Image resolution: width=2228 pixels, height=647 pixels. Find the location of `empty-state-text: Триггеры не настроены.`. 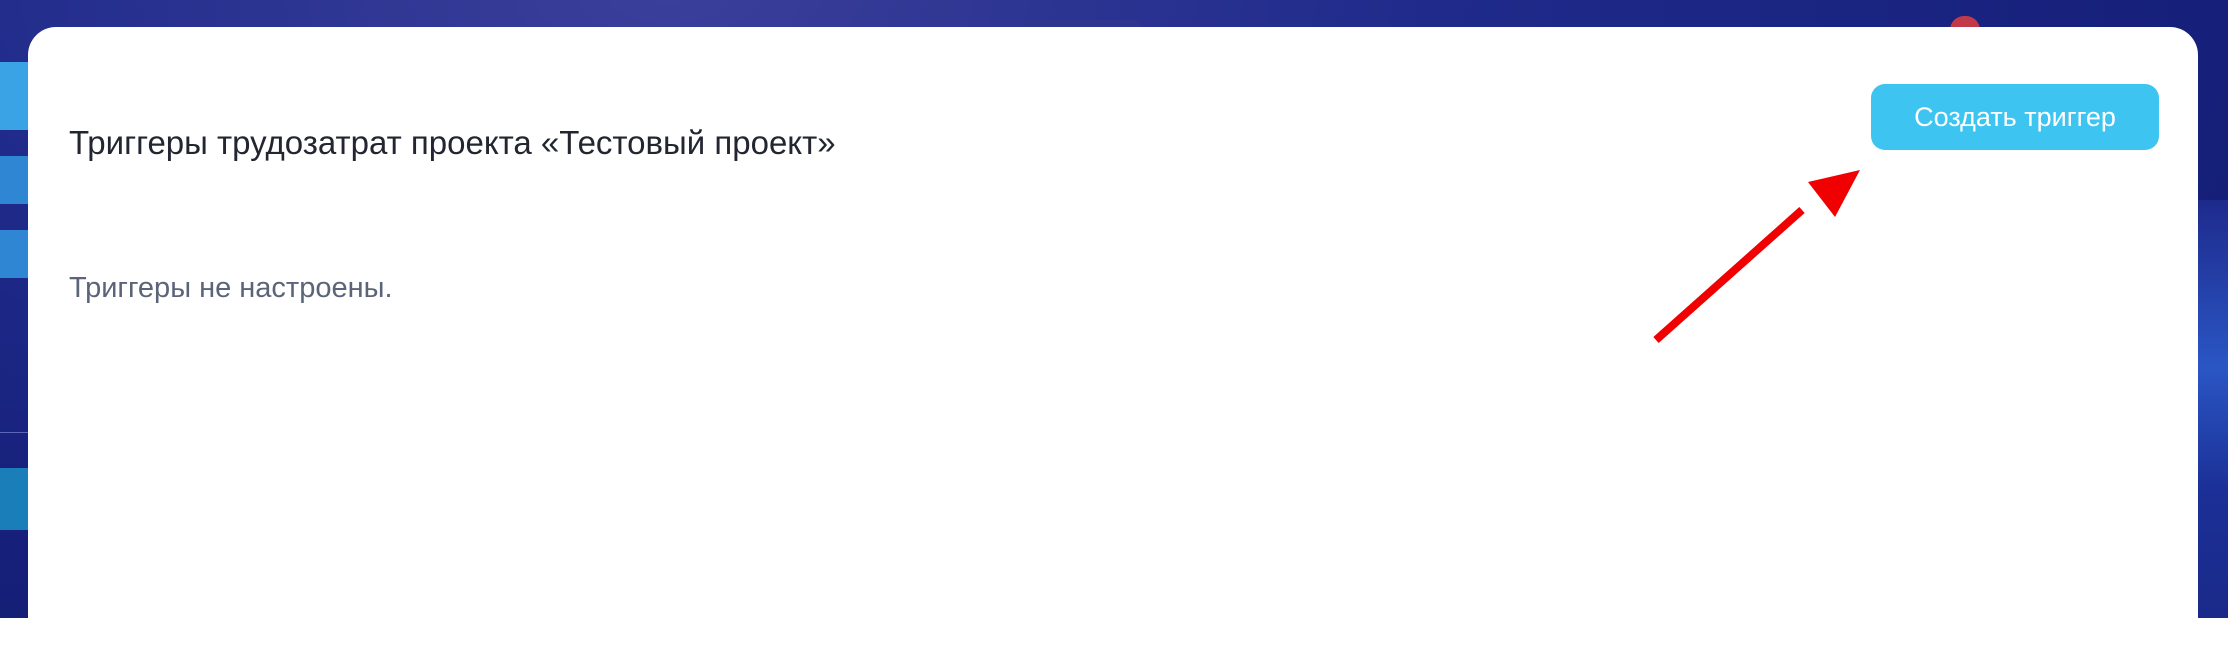

empty-state-text: Триггеры не настроены. is located at coordinates (231, 288).